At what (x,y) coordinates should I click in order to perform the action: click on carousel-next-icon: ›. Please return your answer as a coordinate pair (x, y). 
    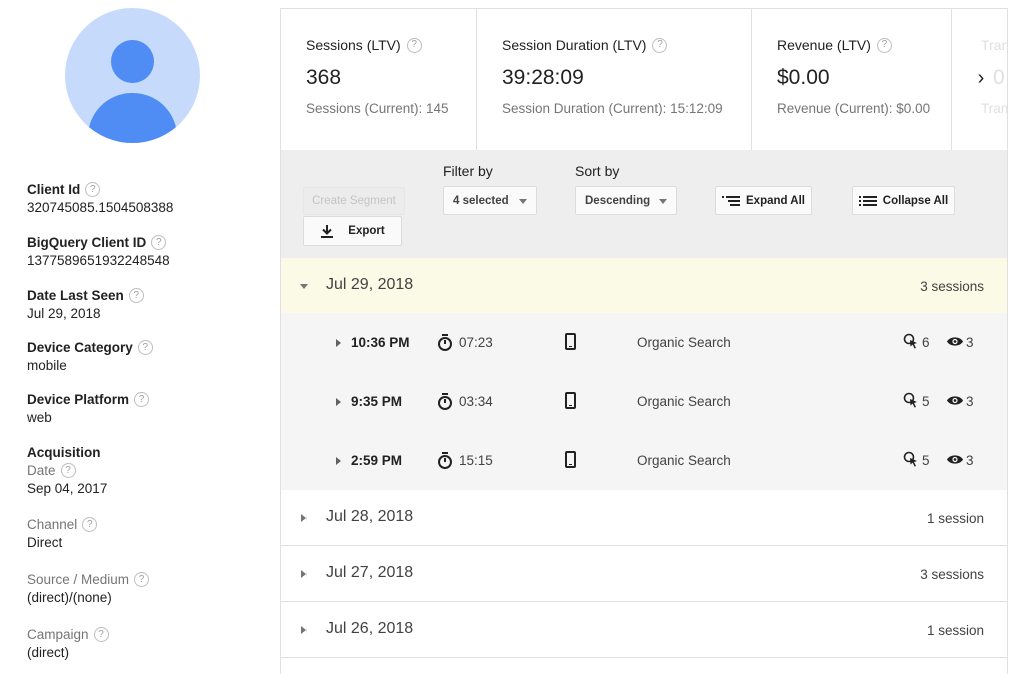
    Looking at the image, I should click on (981, 78).